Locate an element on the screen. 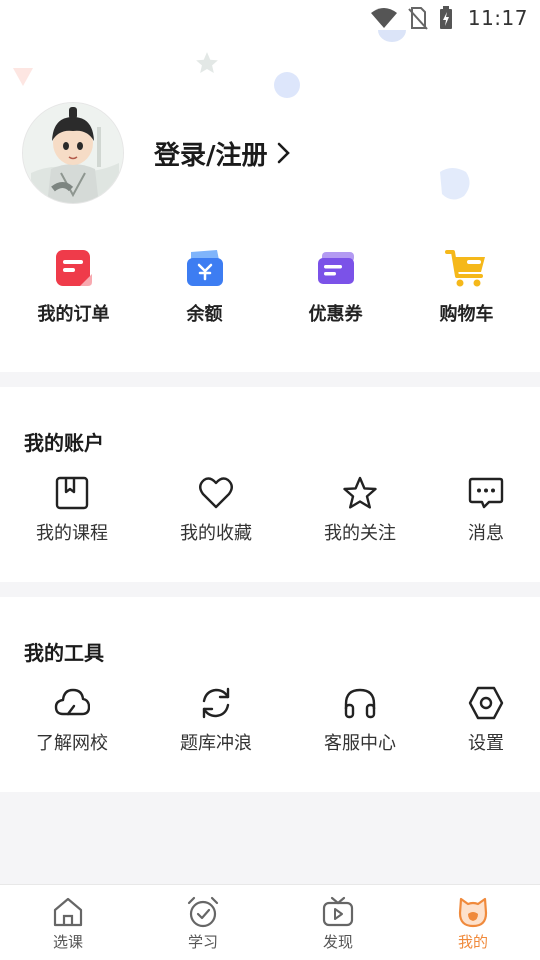  alarm-clock-icon is located at coordinates (203, 912).